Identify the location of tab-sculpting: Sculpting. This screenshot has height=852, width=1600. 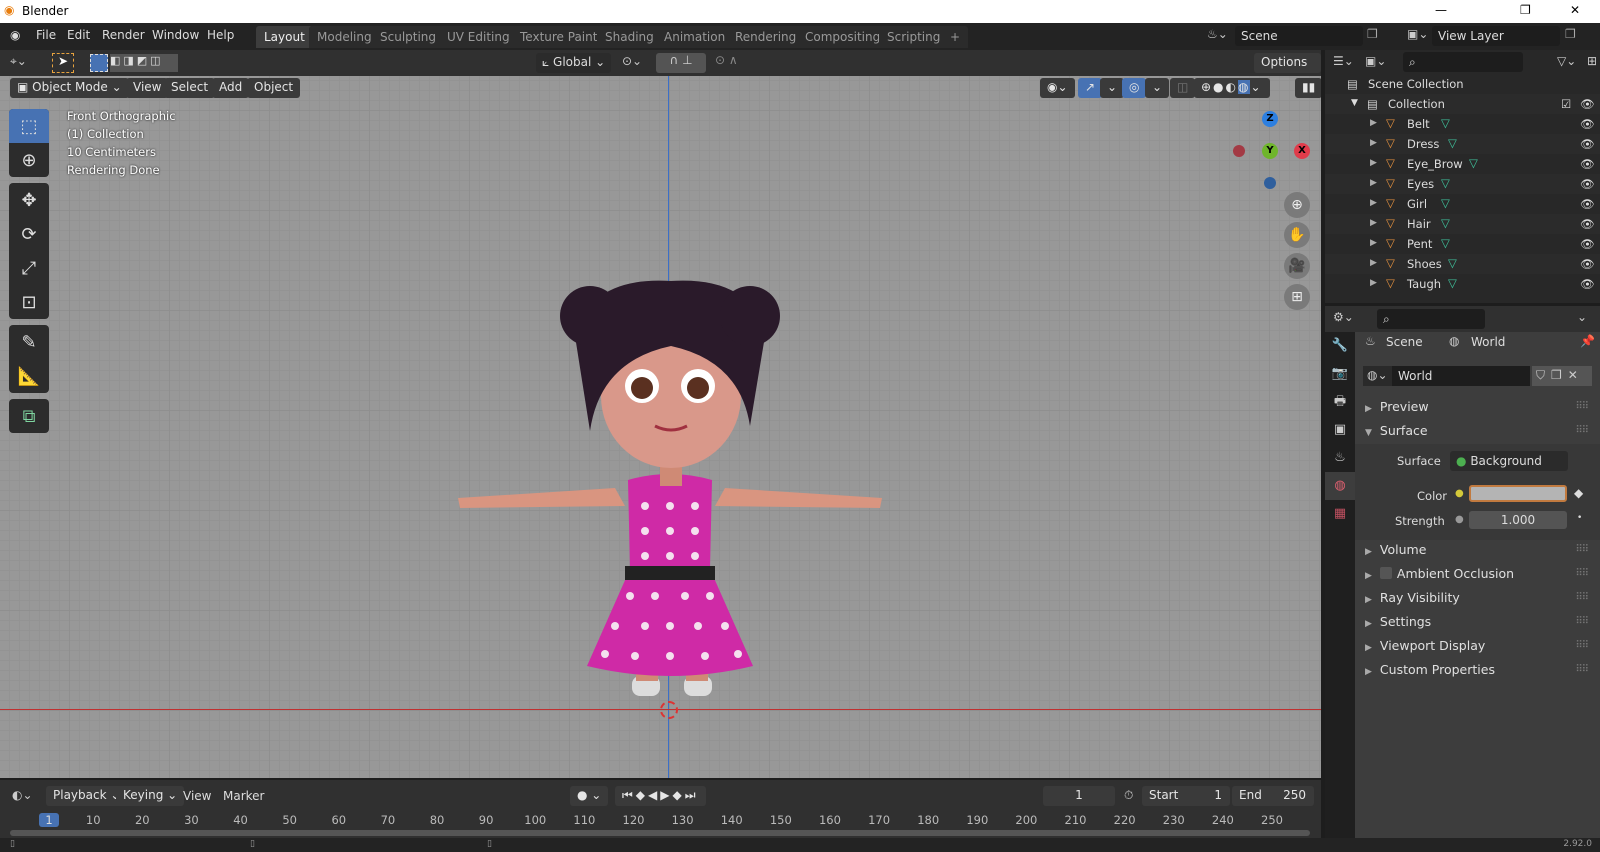
(408, 37).